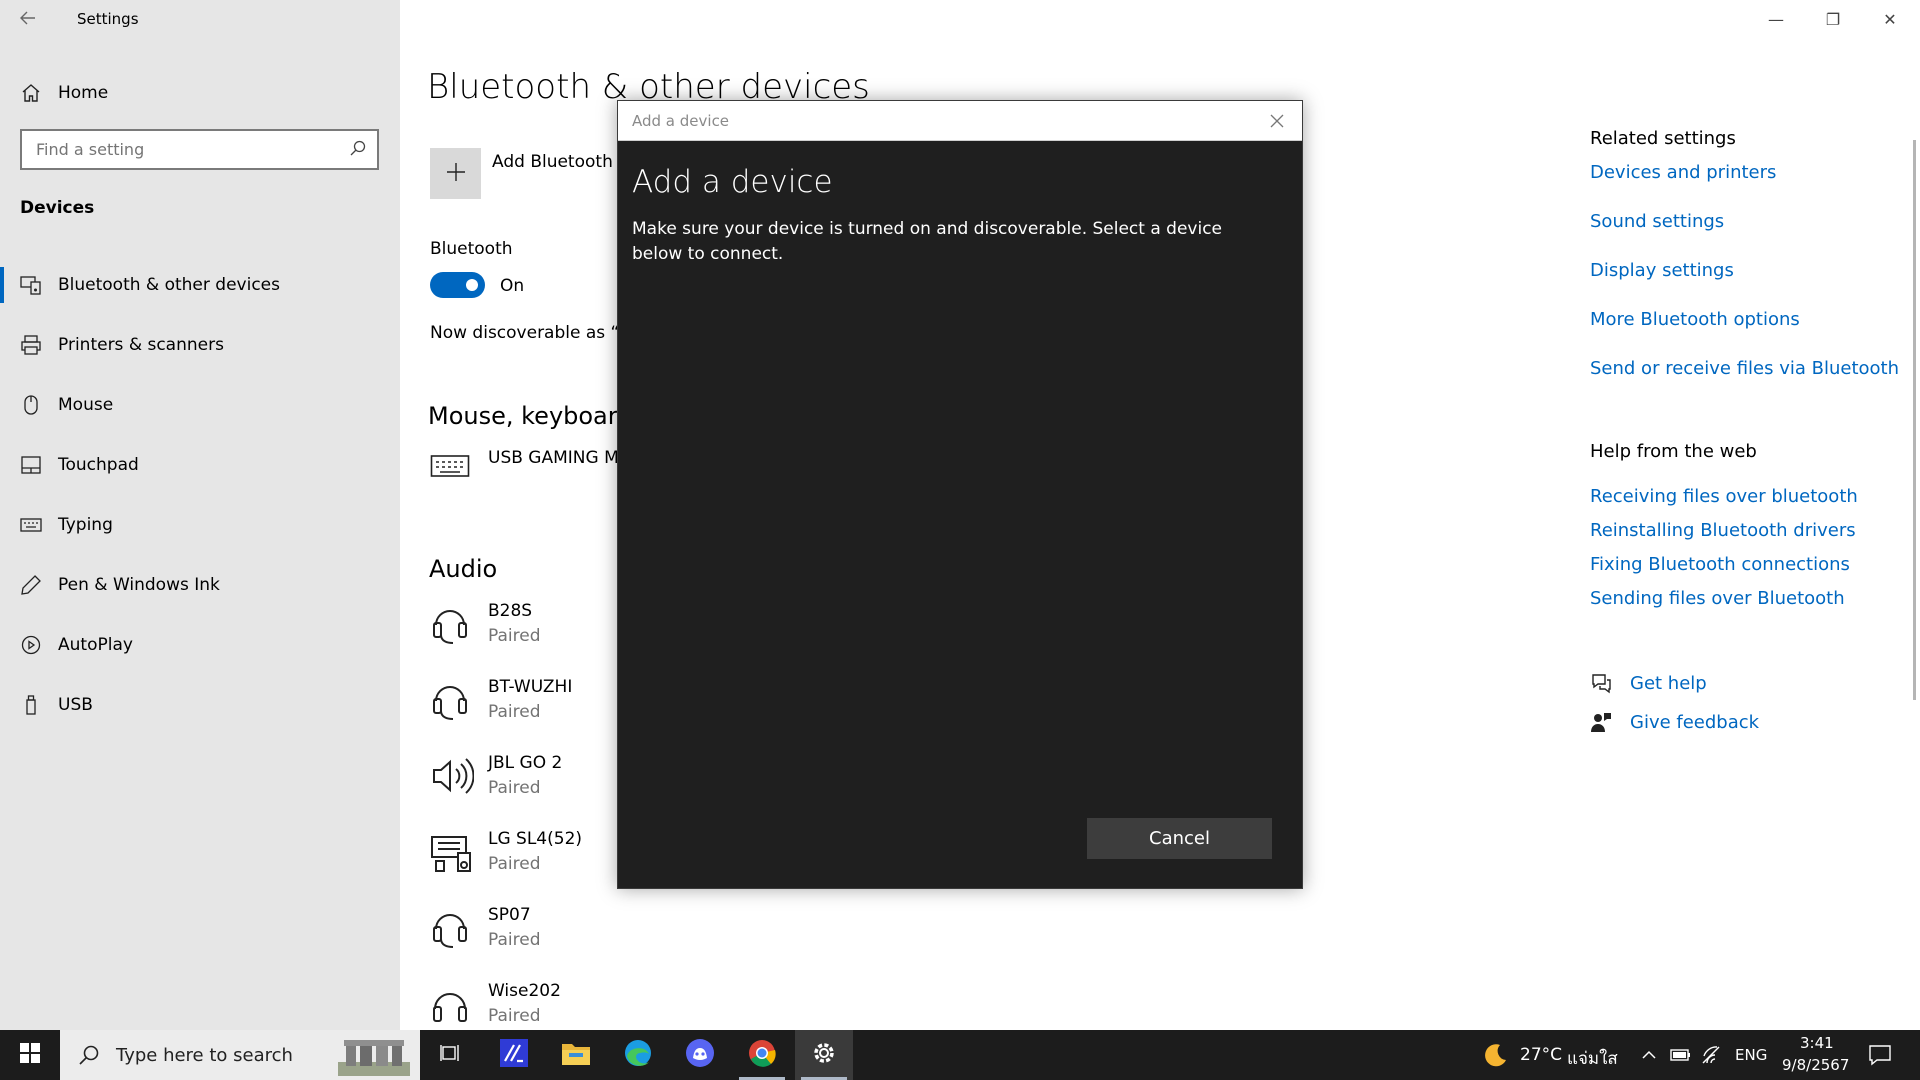 This screenshot has width=1920, height=1080. I want to click on usb-icon, so click(31, 705).